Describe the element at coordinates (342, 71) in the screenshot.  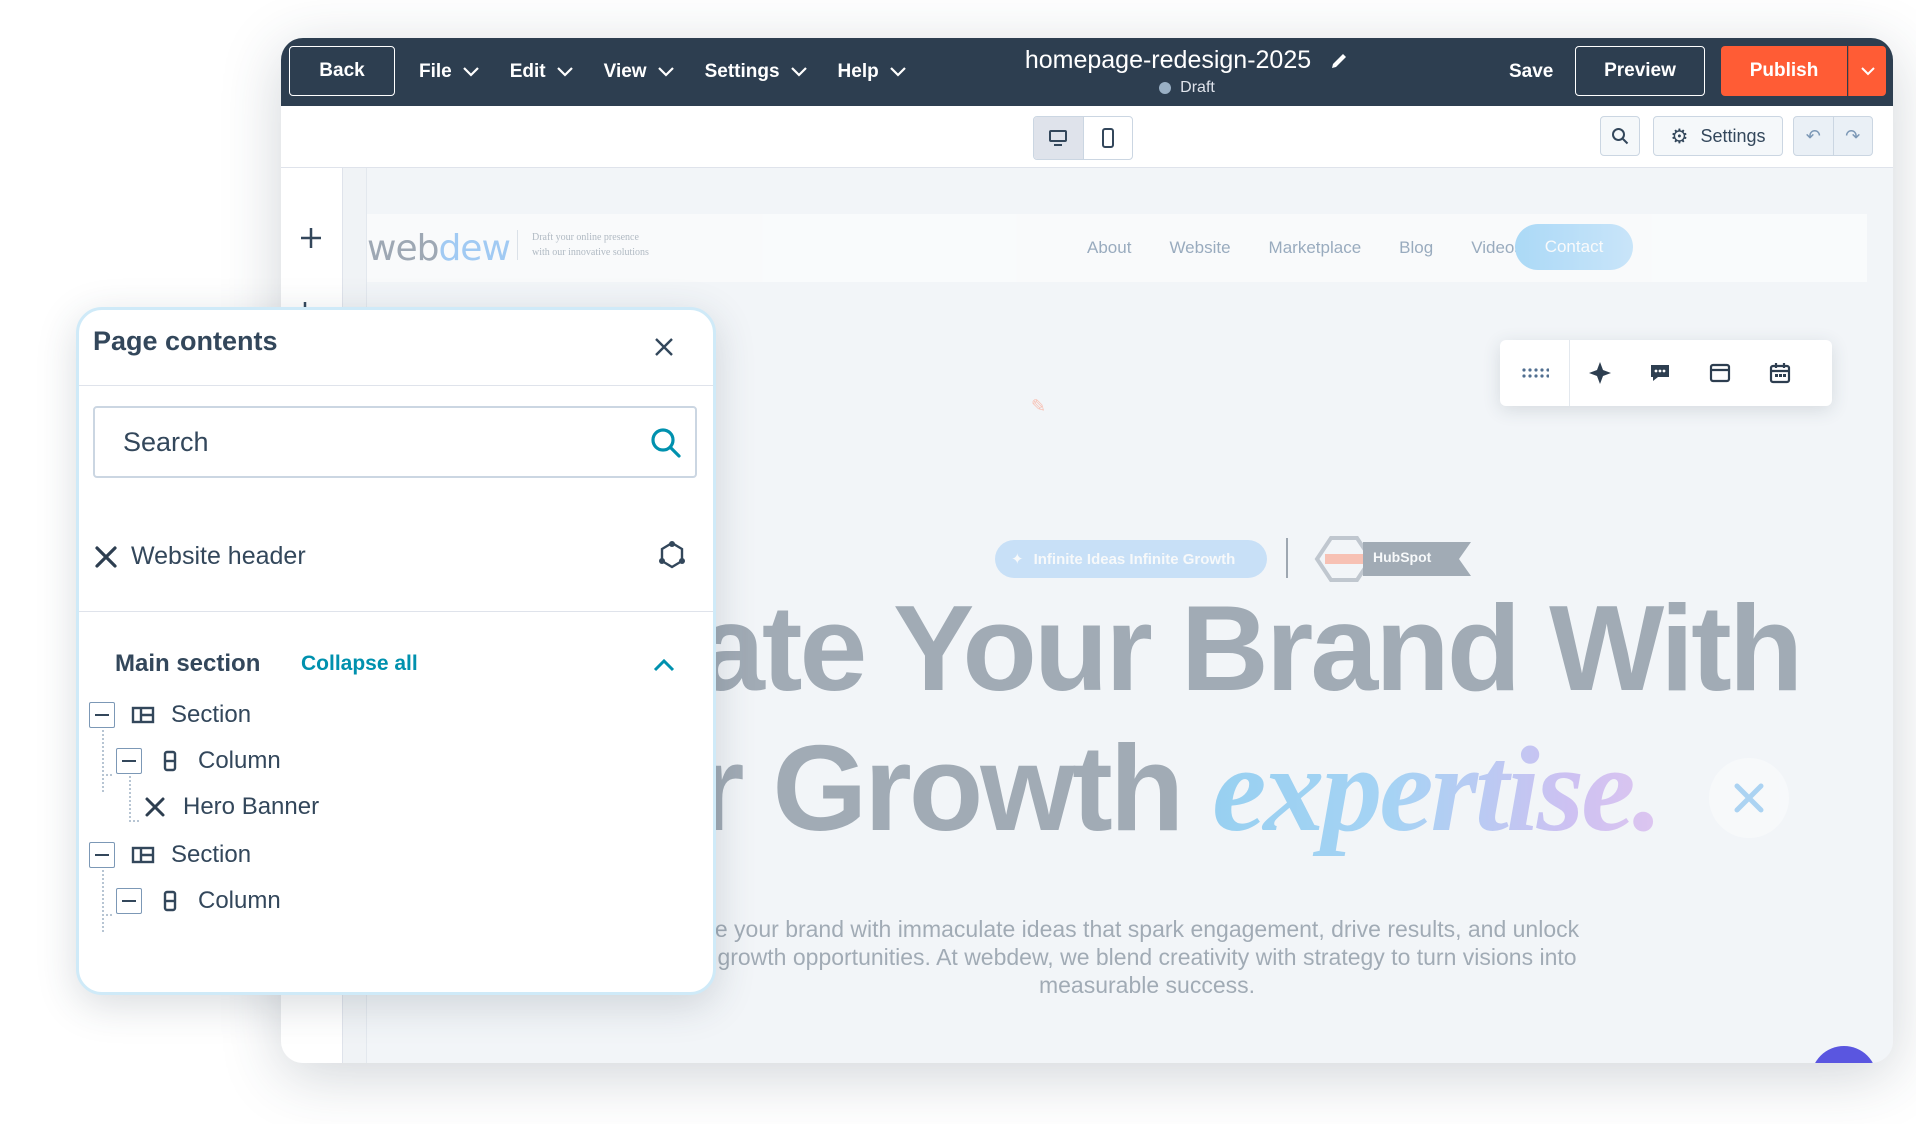
I see `back-button: Back` at that location.